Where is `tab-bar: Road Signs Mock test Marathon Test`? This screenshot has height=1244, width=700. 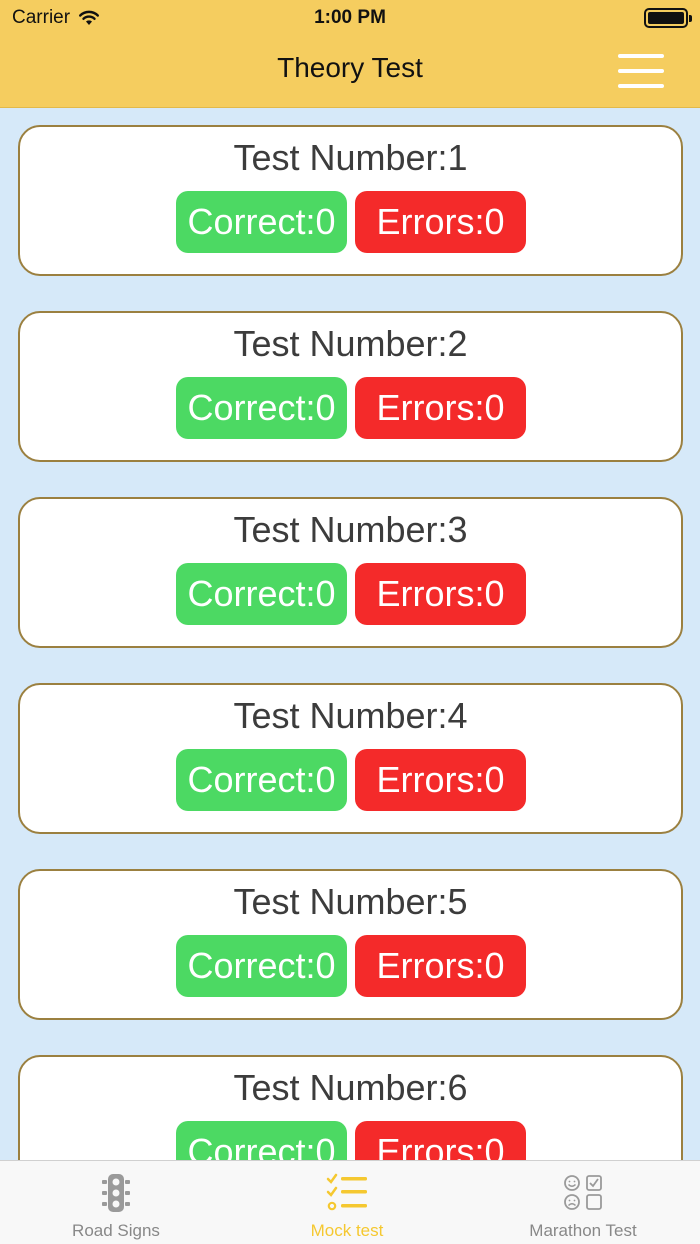
tab-bar: Road Signs Mock test Marathon Test is located at coordinates (350, 1202).